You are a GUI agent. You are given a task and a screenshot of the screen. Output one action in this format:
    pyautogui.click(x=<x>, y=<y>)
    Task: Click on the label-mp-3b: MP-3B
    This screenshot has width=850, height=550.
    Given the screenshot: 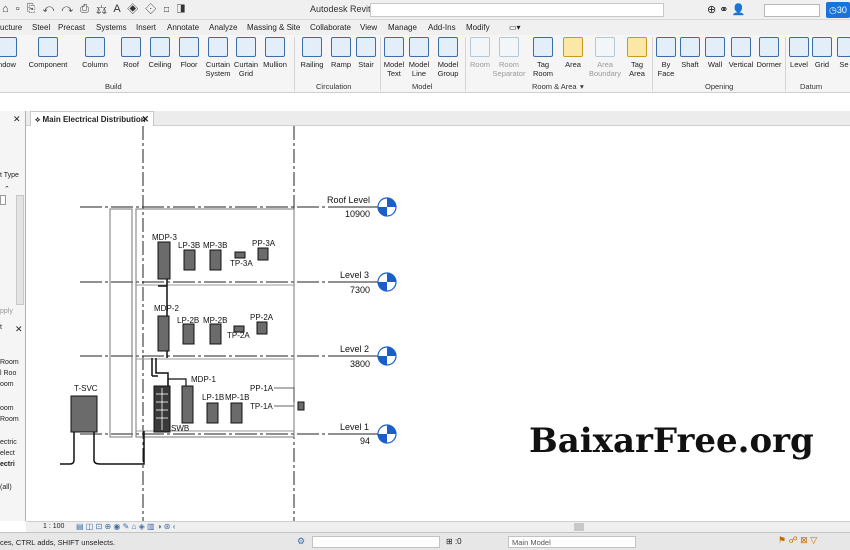 What is the action you would take?
    pyautogui.click(x=215, y=245)
    